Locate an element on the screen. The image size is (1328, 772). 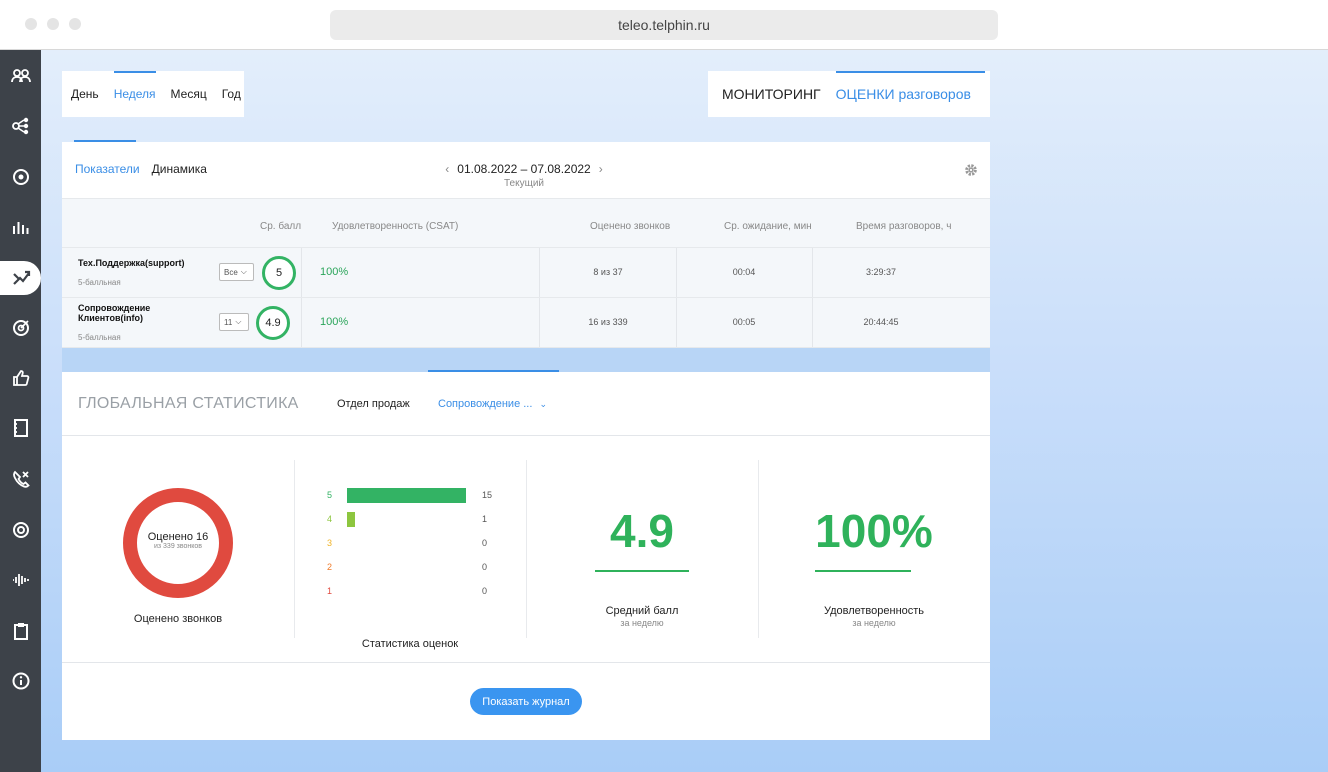
histogram-row: 5 15 is located at coordinates (412, 495).